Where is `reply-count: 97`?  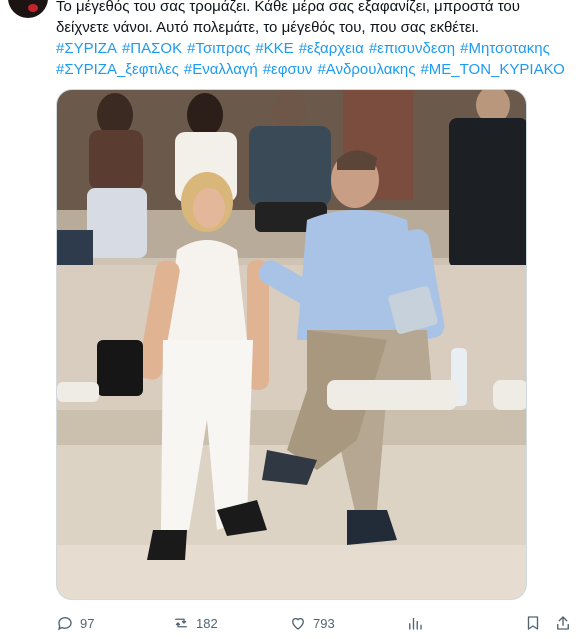 reply-count: 97 is located at coordinates (87, 623).